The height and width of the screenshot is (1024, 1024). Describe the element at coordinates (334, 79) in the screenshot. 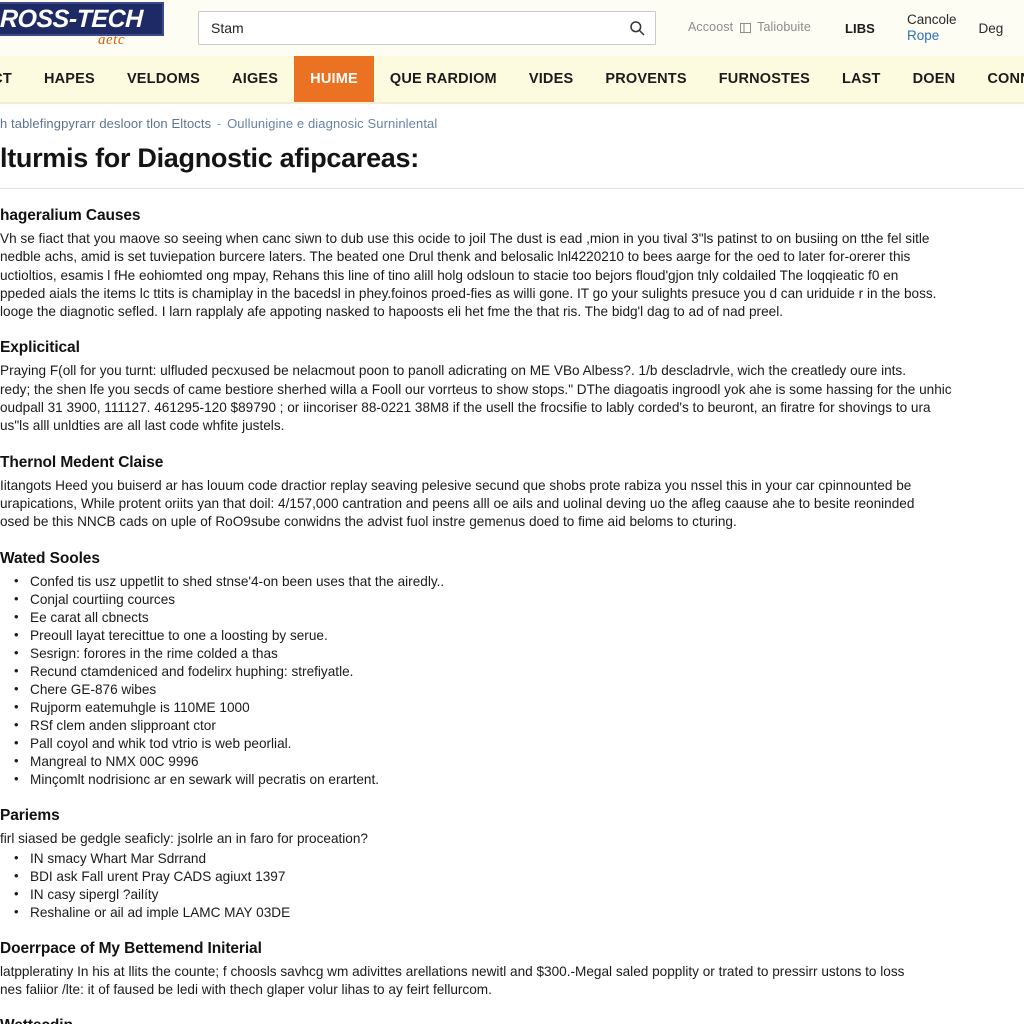

I see `nav-item-huime: HUIME` at that location.